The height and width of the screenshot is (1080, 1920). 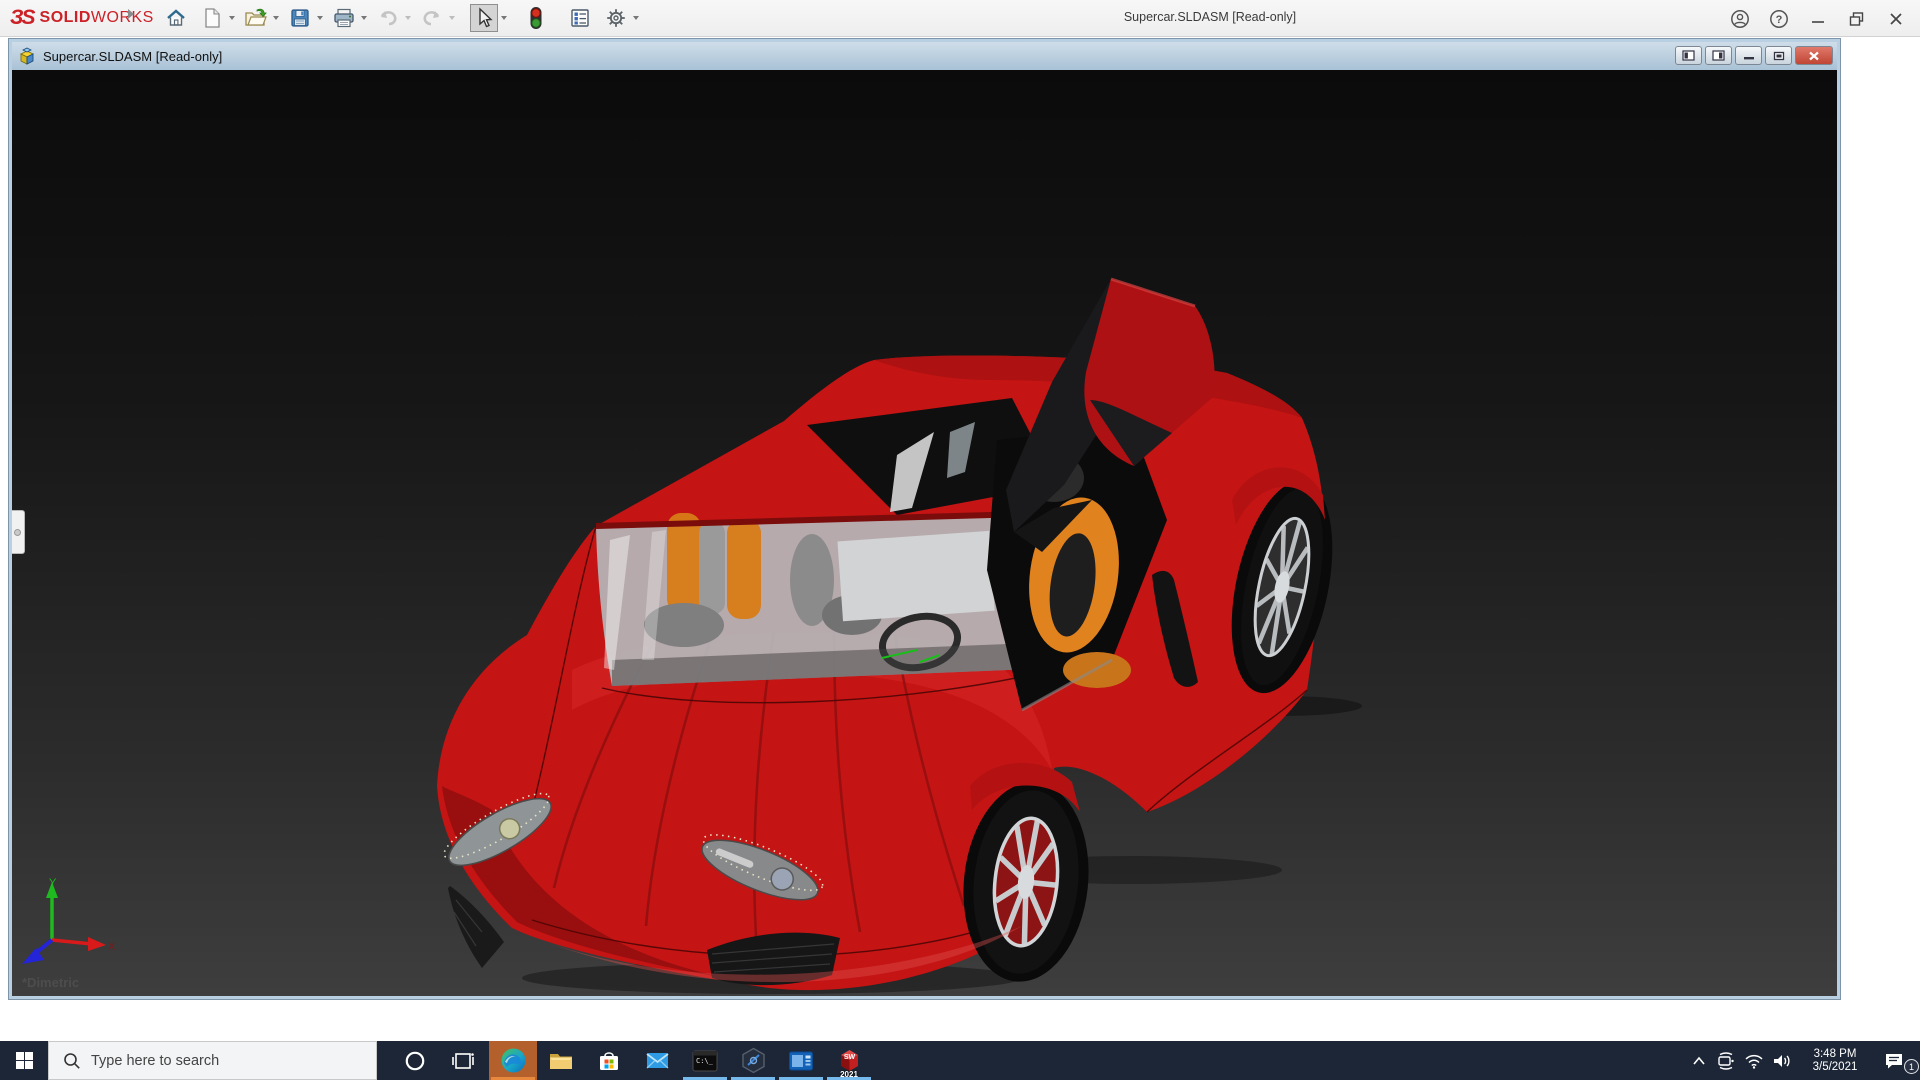 What do you see at coordinates (364, 18) in the screenshot?
I see `print-dropdown` at bounding box center [364, 18].